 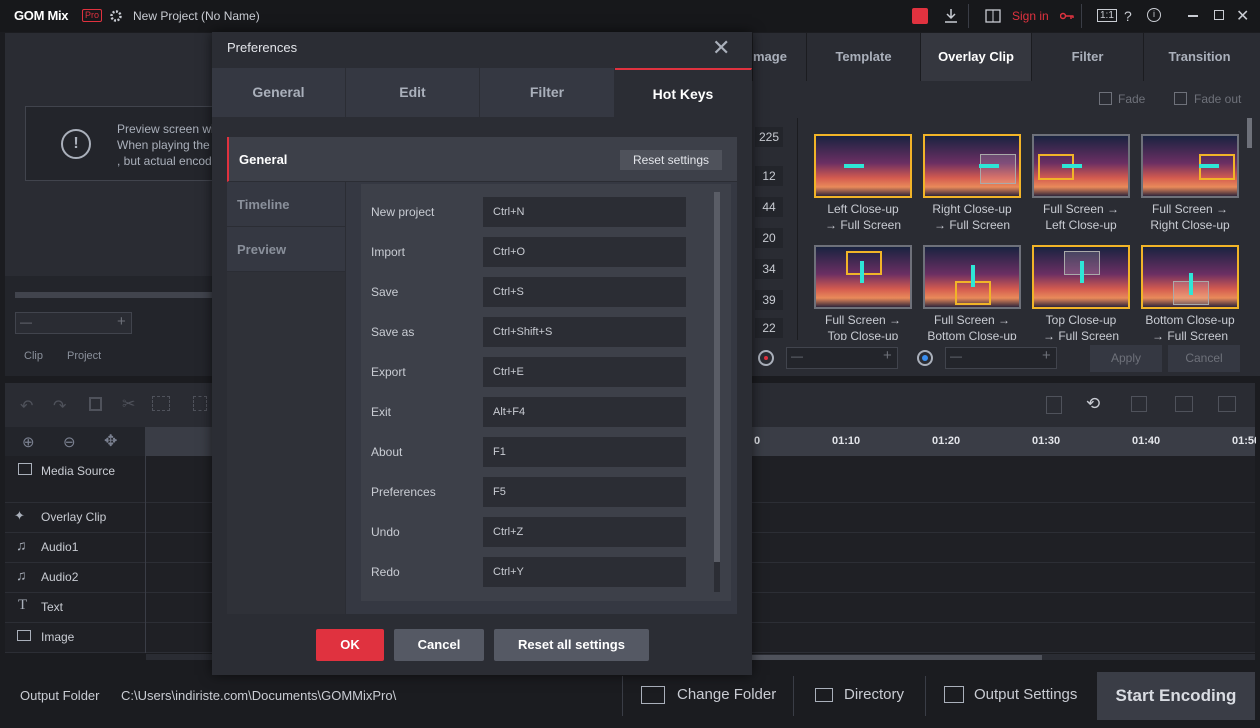 I want to click on hotkey-row: About F1, so click(x=536, y=452).